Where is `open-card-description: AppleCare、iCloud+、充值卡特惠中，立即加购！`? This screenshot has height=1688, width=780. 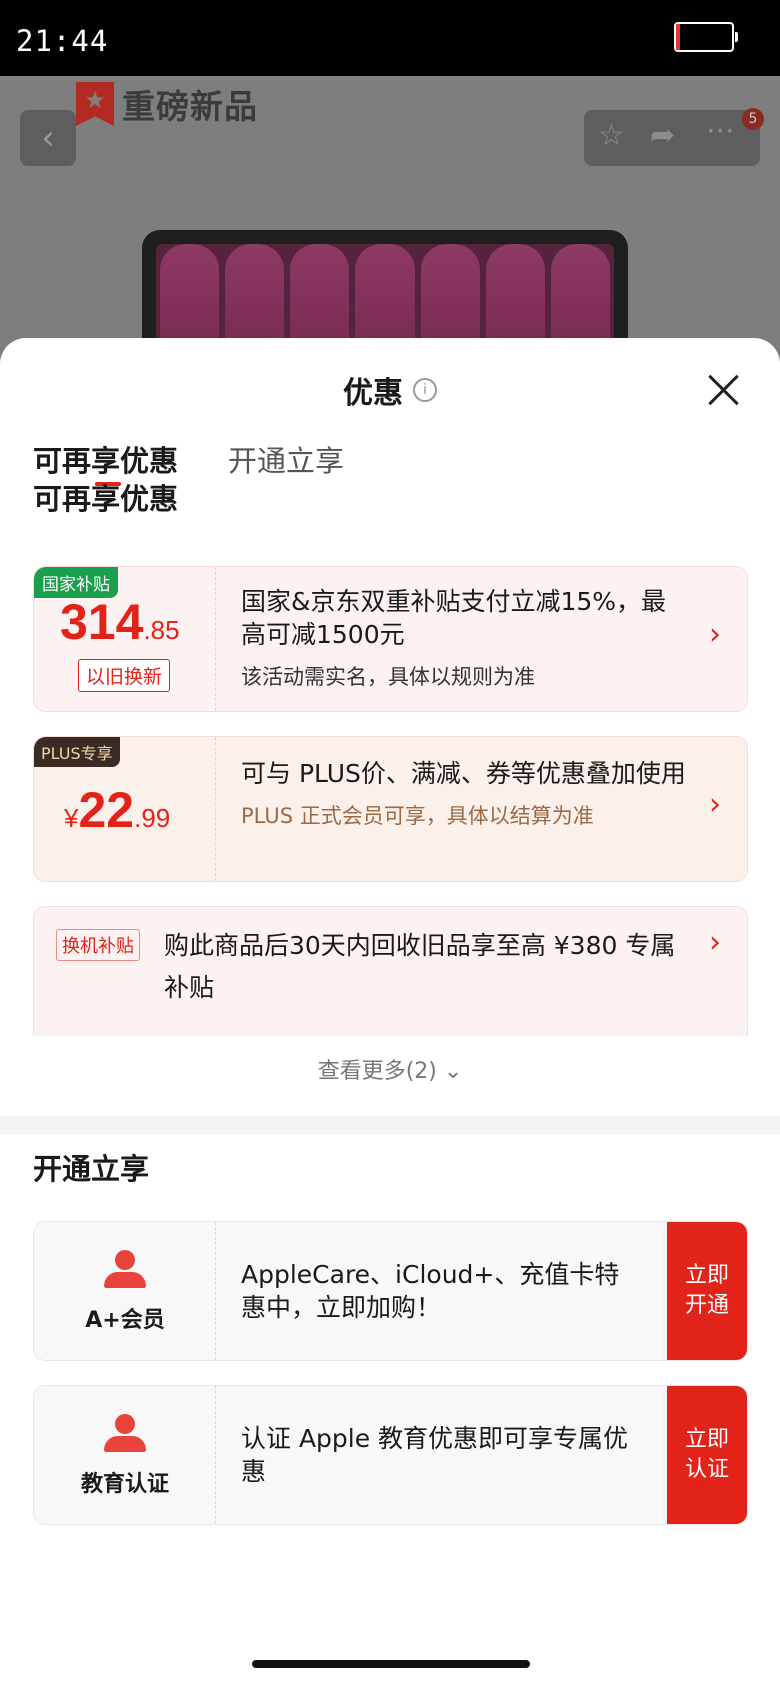
open-card-description: AppleCare、iCloud+、充值卡特惠中，立即加购！ is located at coordinates (430, 1291).